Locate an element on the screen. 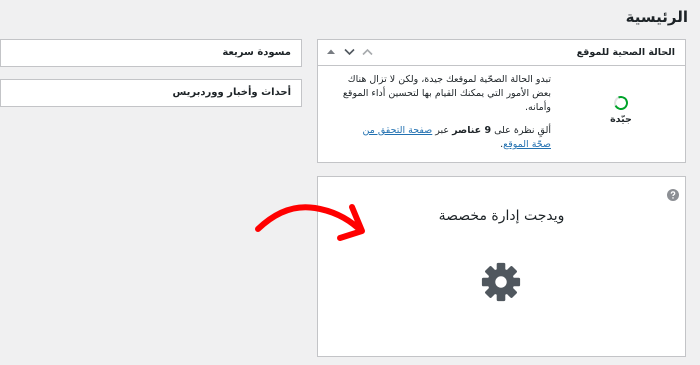  news-title: أحداث وأخبار ووردبريس is located at coordinates (232, 92).